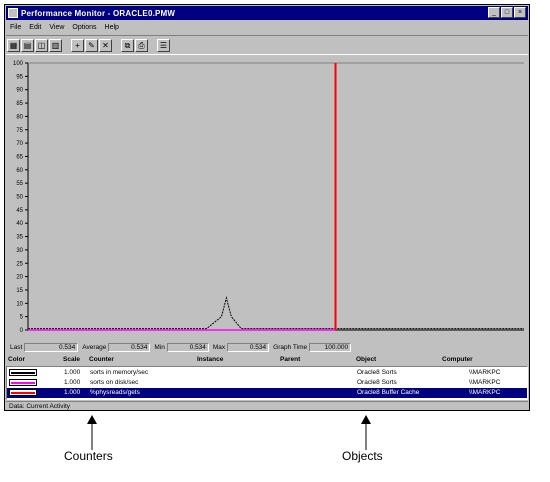 This screenshot has width=550, height=482. What do you see at coordinates (16, 347) in the screenshot?
I see `last-label: Last` at bounding box center [16, 347].